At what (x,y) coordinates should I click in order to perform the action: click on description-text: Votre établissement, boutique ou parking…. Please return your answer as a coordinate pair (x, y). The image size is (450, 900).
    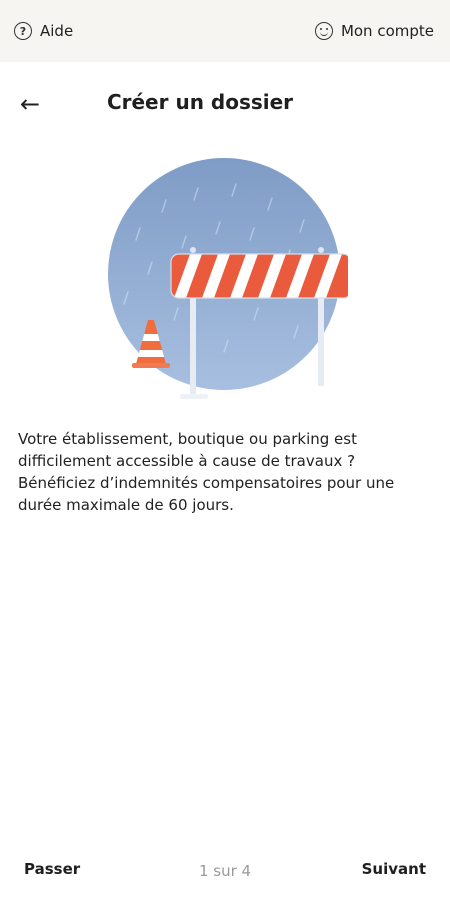
    Looking at the image, I should click on (206, 472).